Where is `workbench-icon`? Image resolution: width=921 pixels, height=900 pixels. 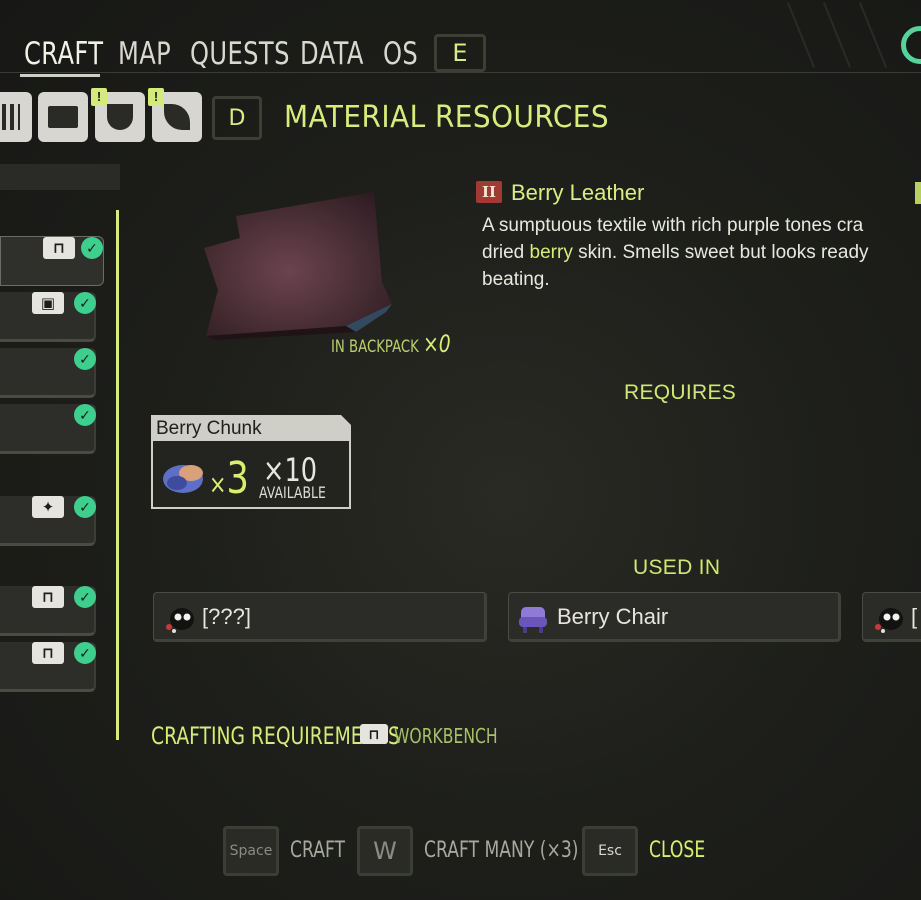 workbench-icon is located at coordinates (63, 117).